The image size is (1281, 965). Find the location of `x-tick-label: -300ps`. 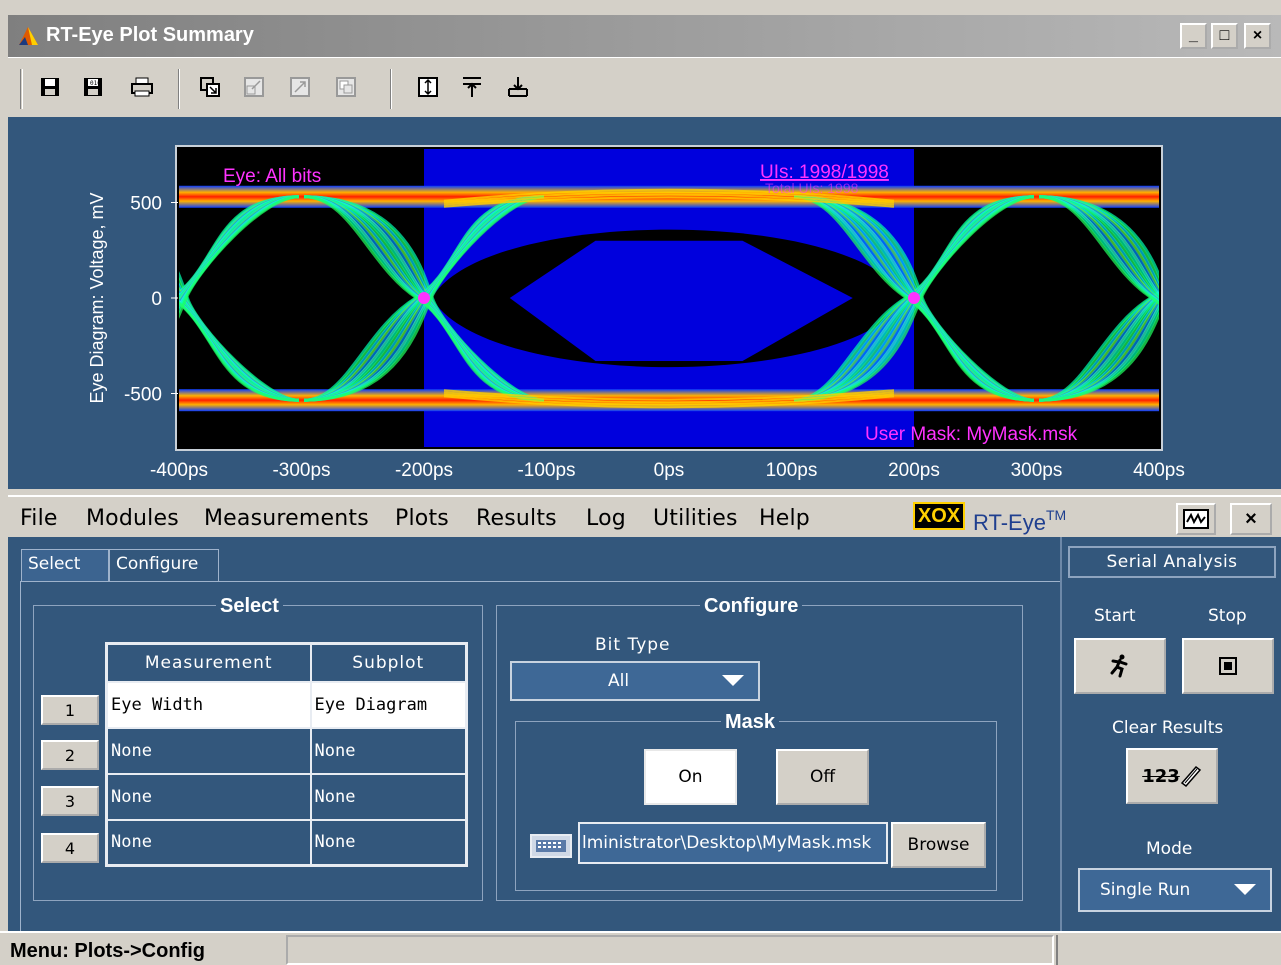

x-tick-label: -300ps is located at coordinates (301, 470).